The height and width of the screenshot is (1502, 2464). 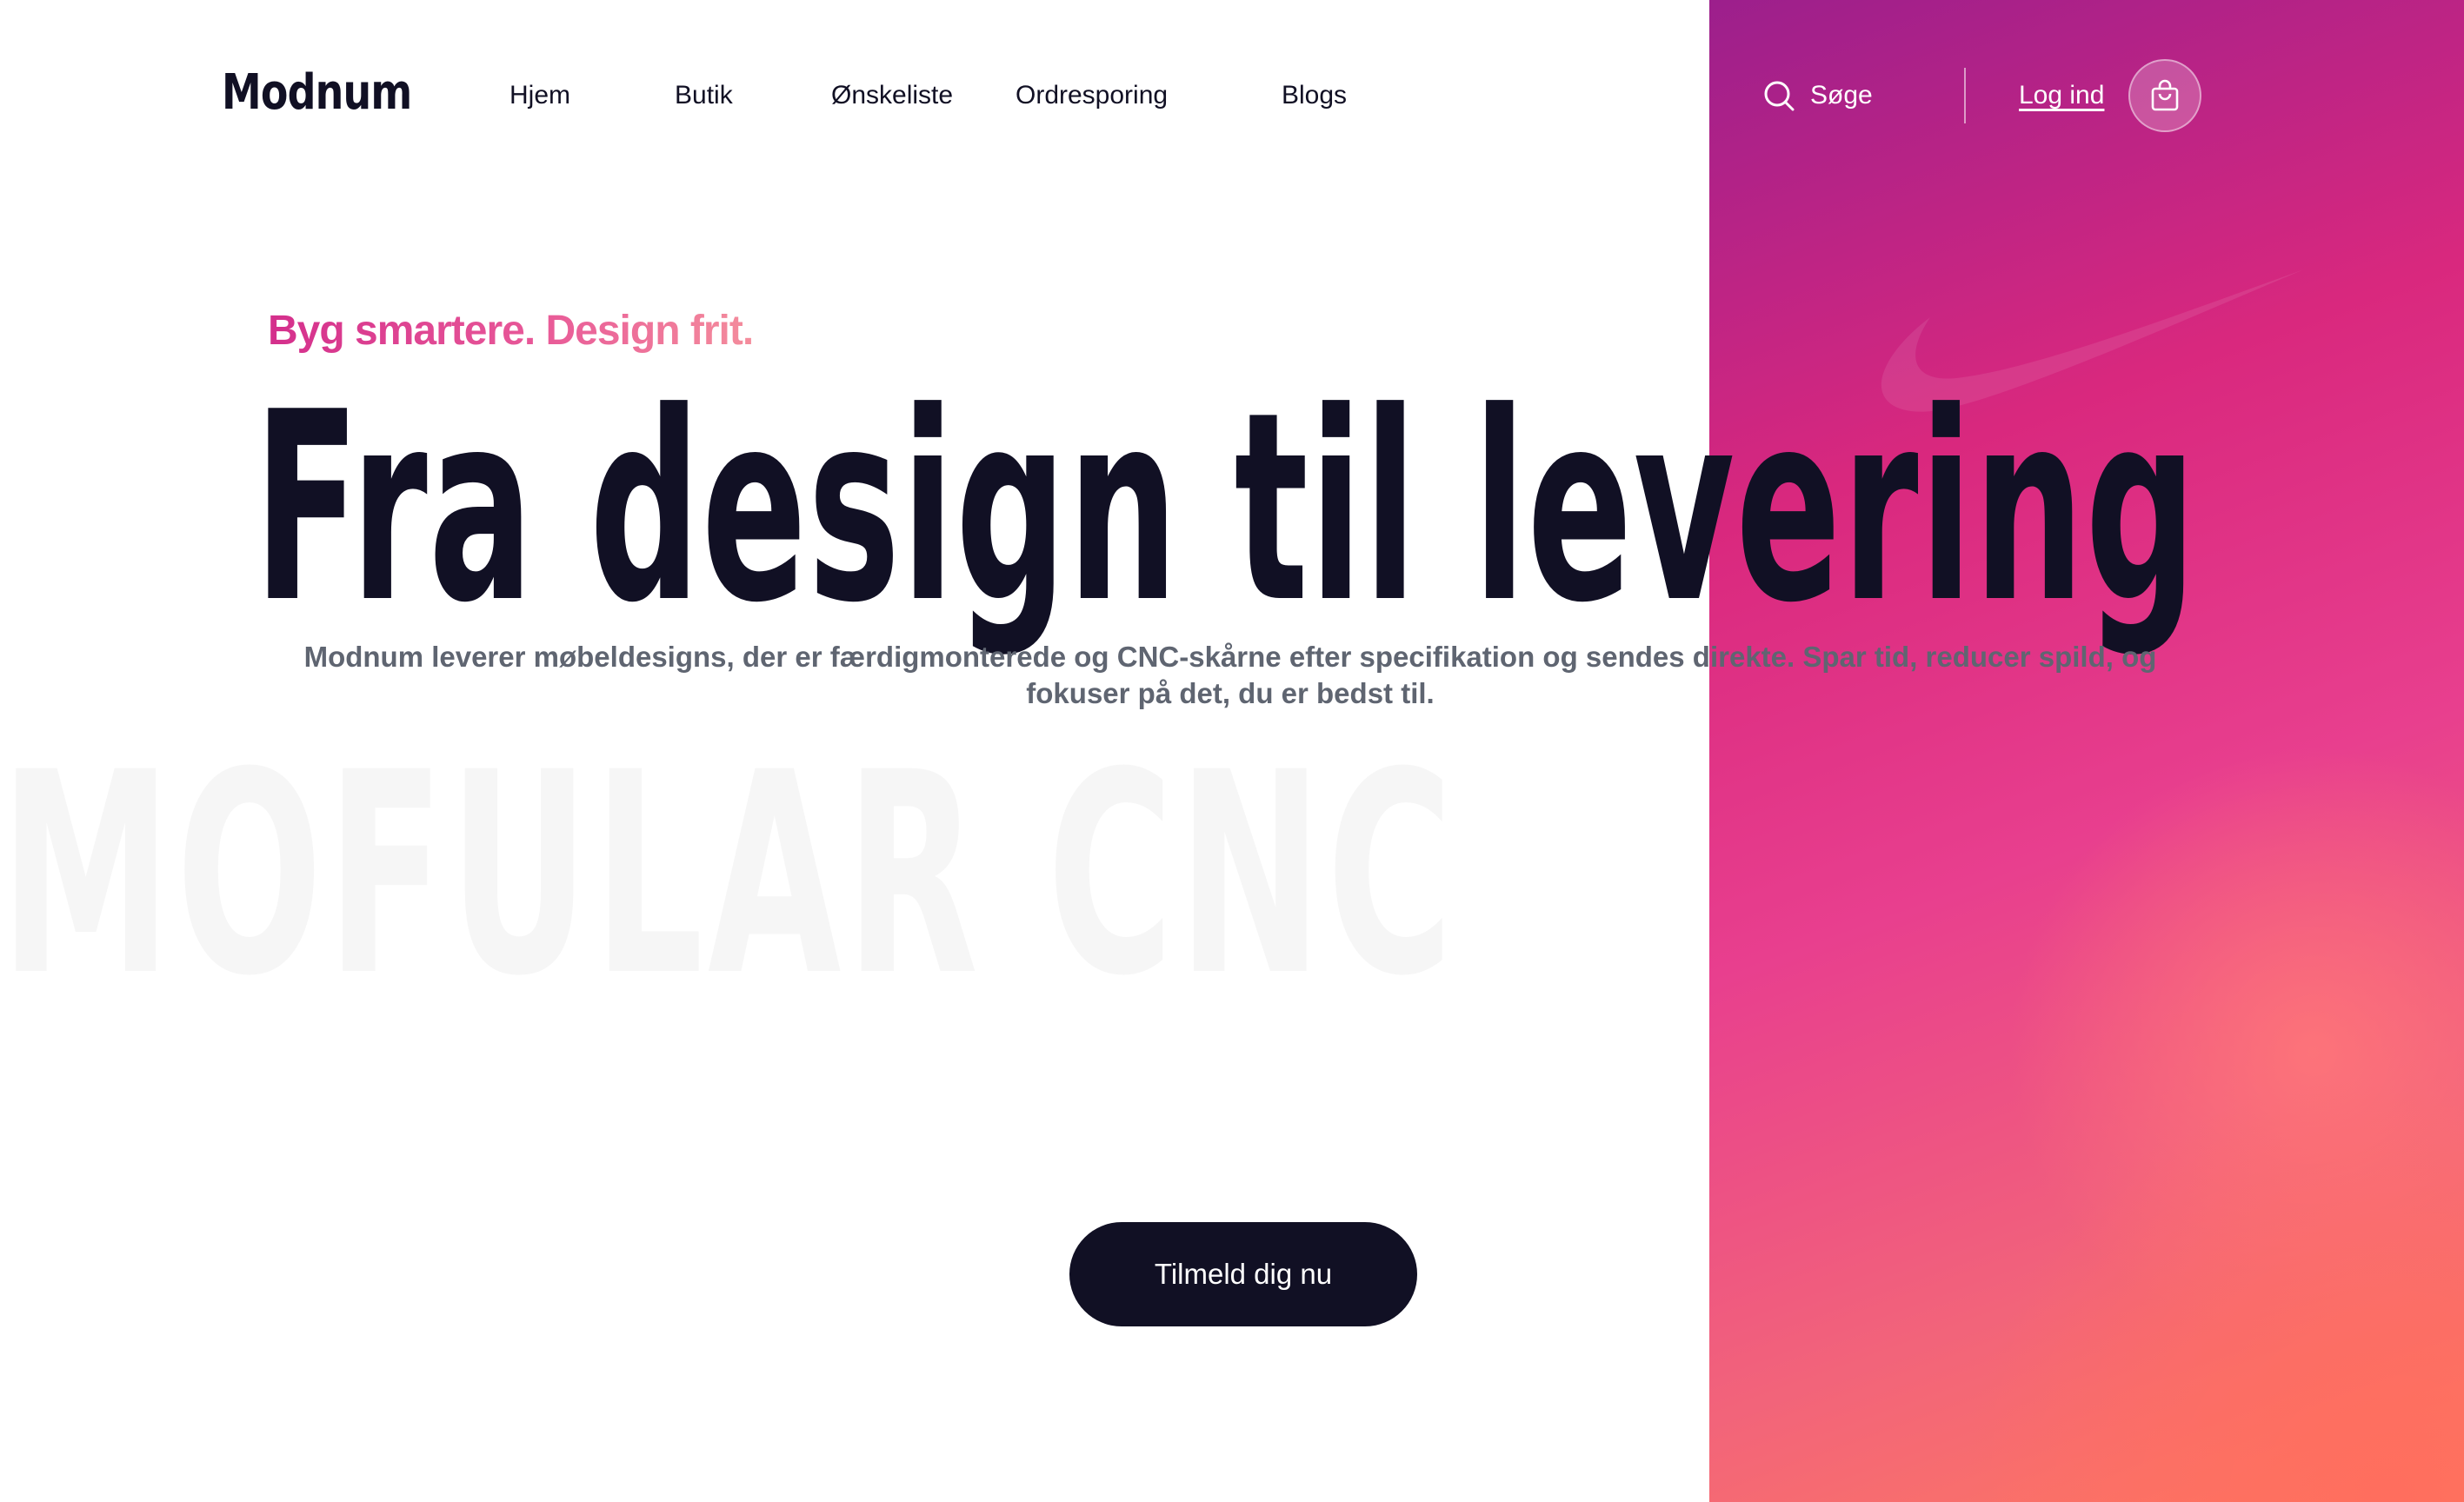 I want to click on shopping-bag-icon, so click(x=2165, y=95).